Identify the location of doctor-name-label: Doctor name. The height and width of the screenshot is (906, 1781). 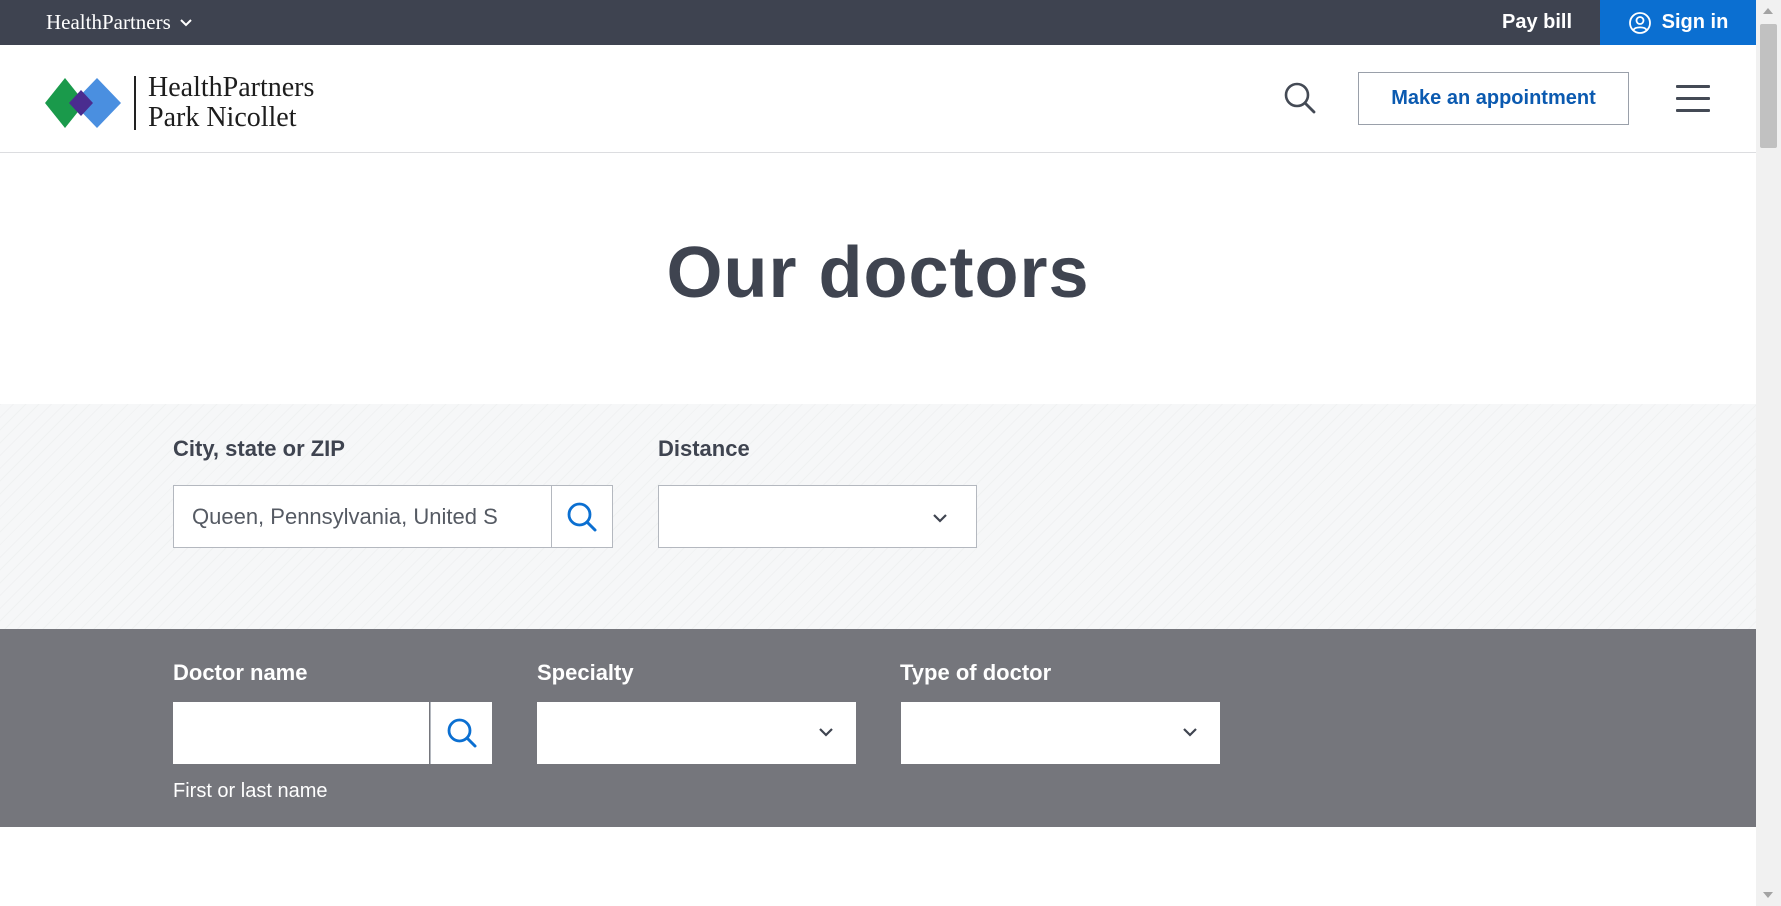
(240, 672).